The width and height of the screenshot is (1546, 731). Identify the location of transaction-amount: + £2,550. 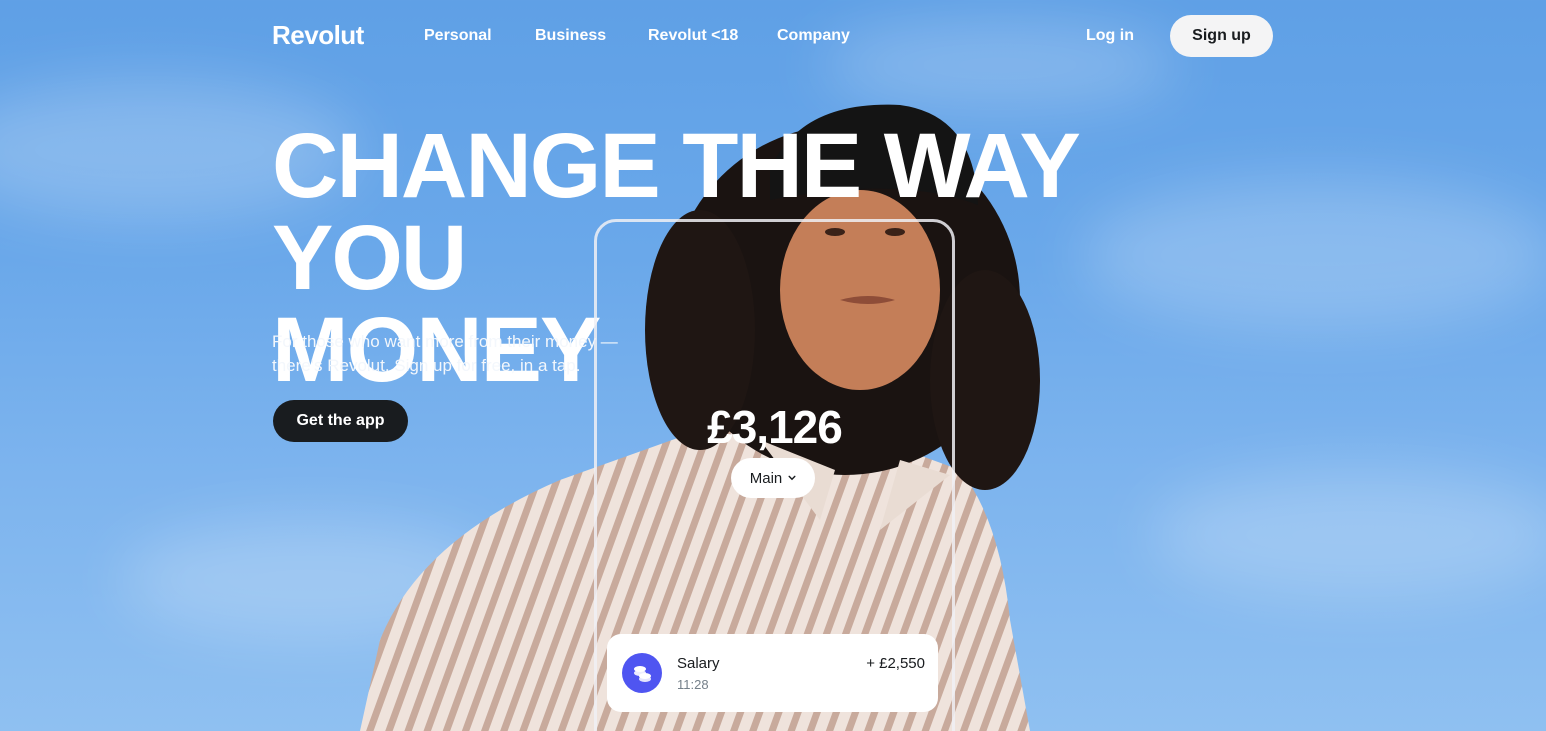
(895, 663).